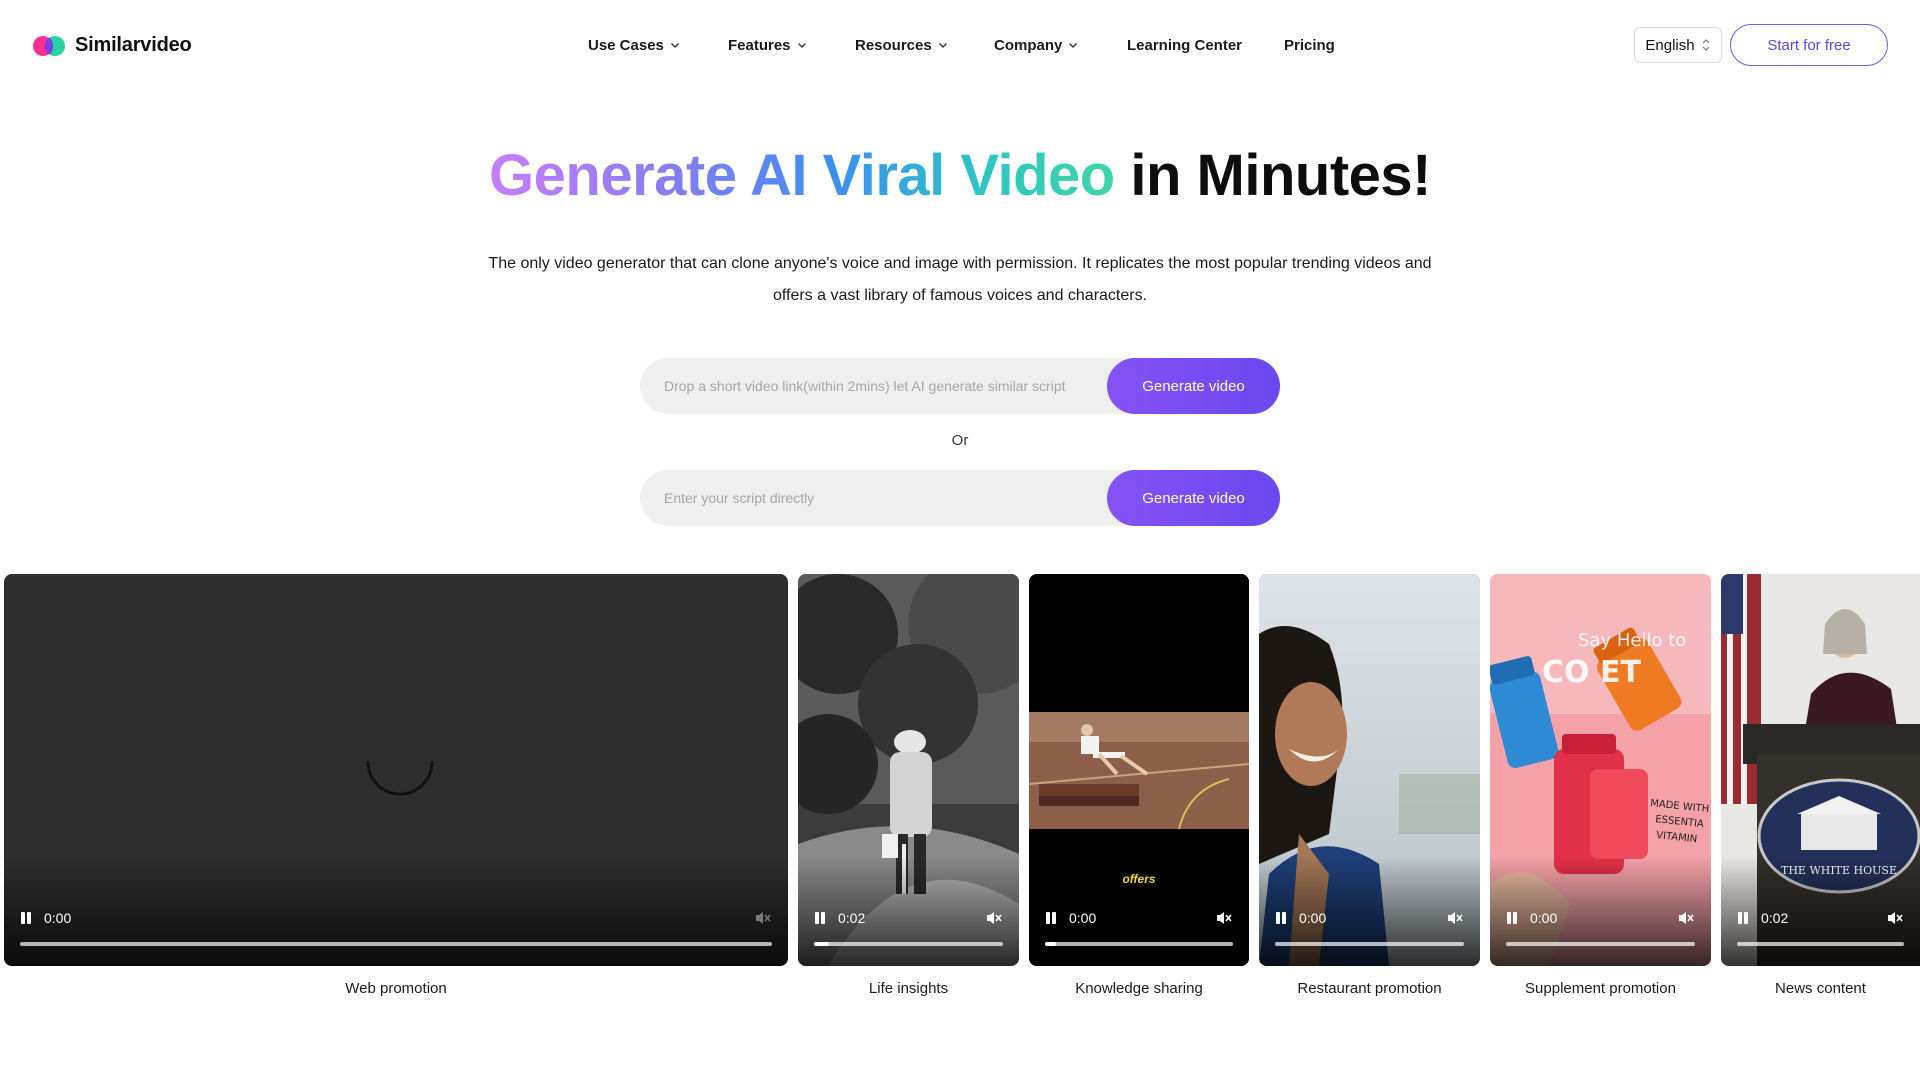 This screenshot has width=1920, height=1080. Describe the element at coordinates (873, 386) in the screenshot. I see `video-link-input` at that location.